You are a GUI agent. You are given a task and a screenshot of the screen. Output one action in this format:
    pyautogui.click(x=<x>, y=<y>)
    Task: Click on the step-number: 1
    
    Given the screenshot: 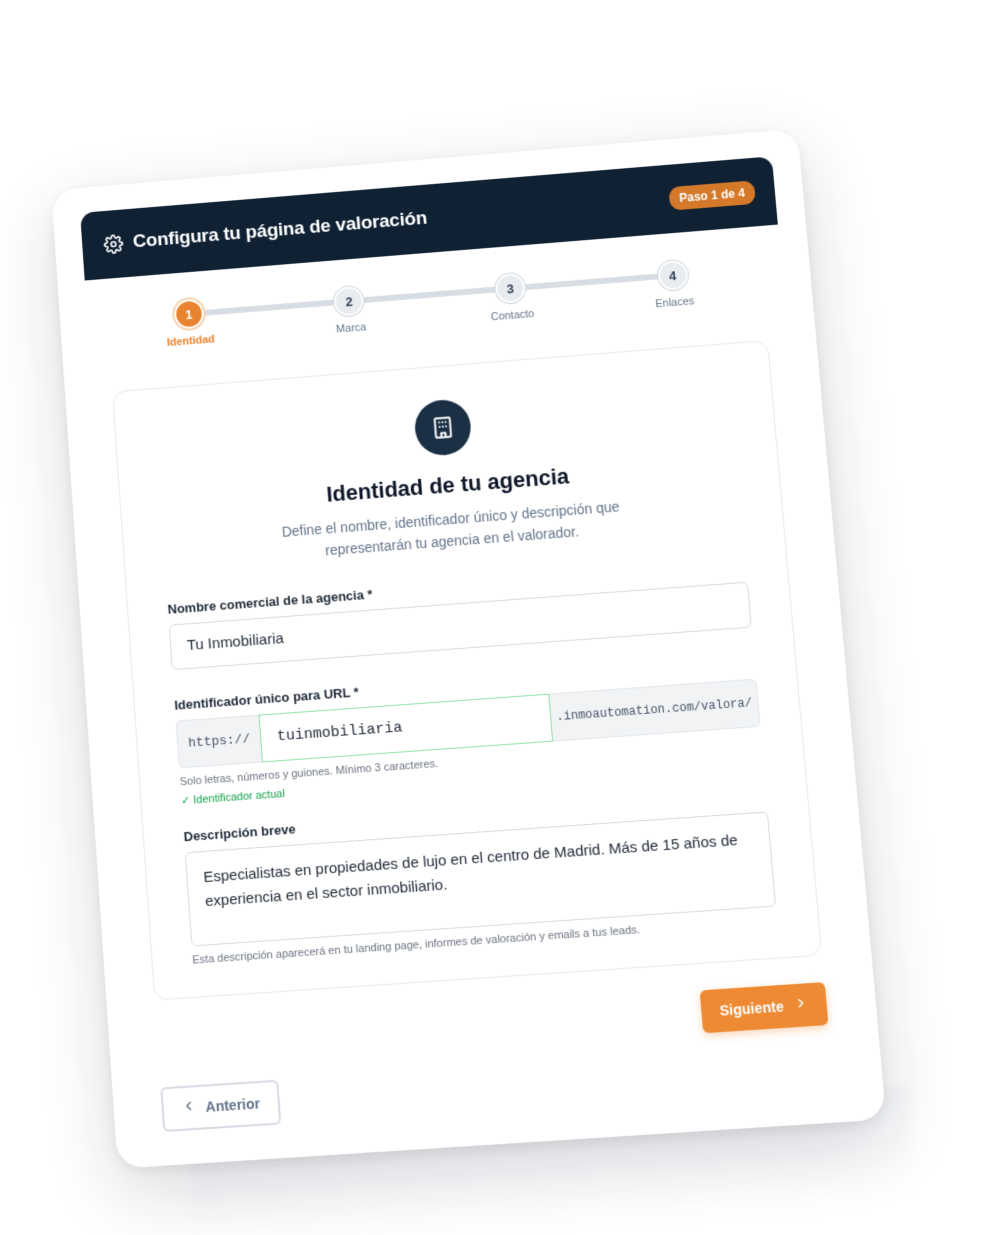 What is the action you would take?
    pyautogui.click(x=189, y=314)
    